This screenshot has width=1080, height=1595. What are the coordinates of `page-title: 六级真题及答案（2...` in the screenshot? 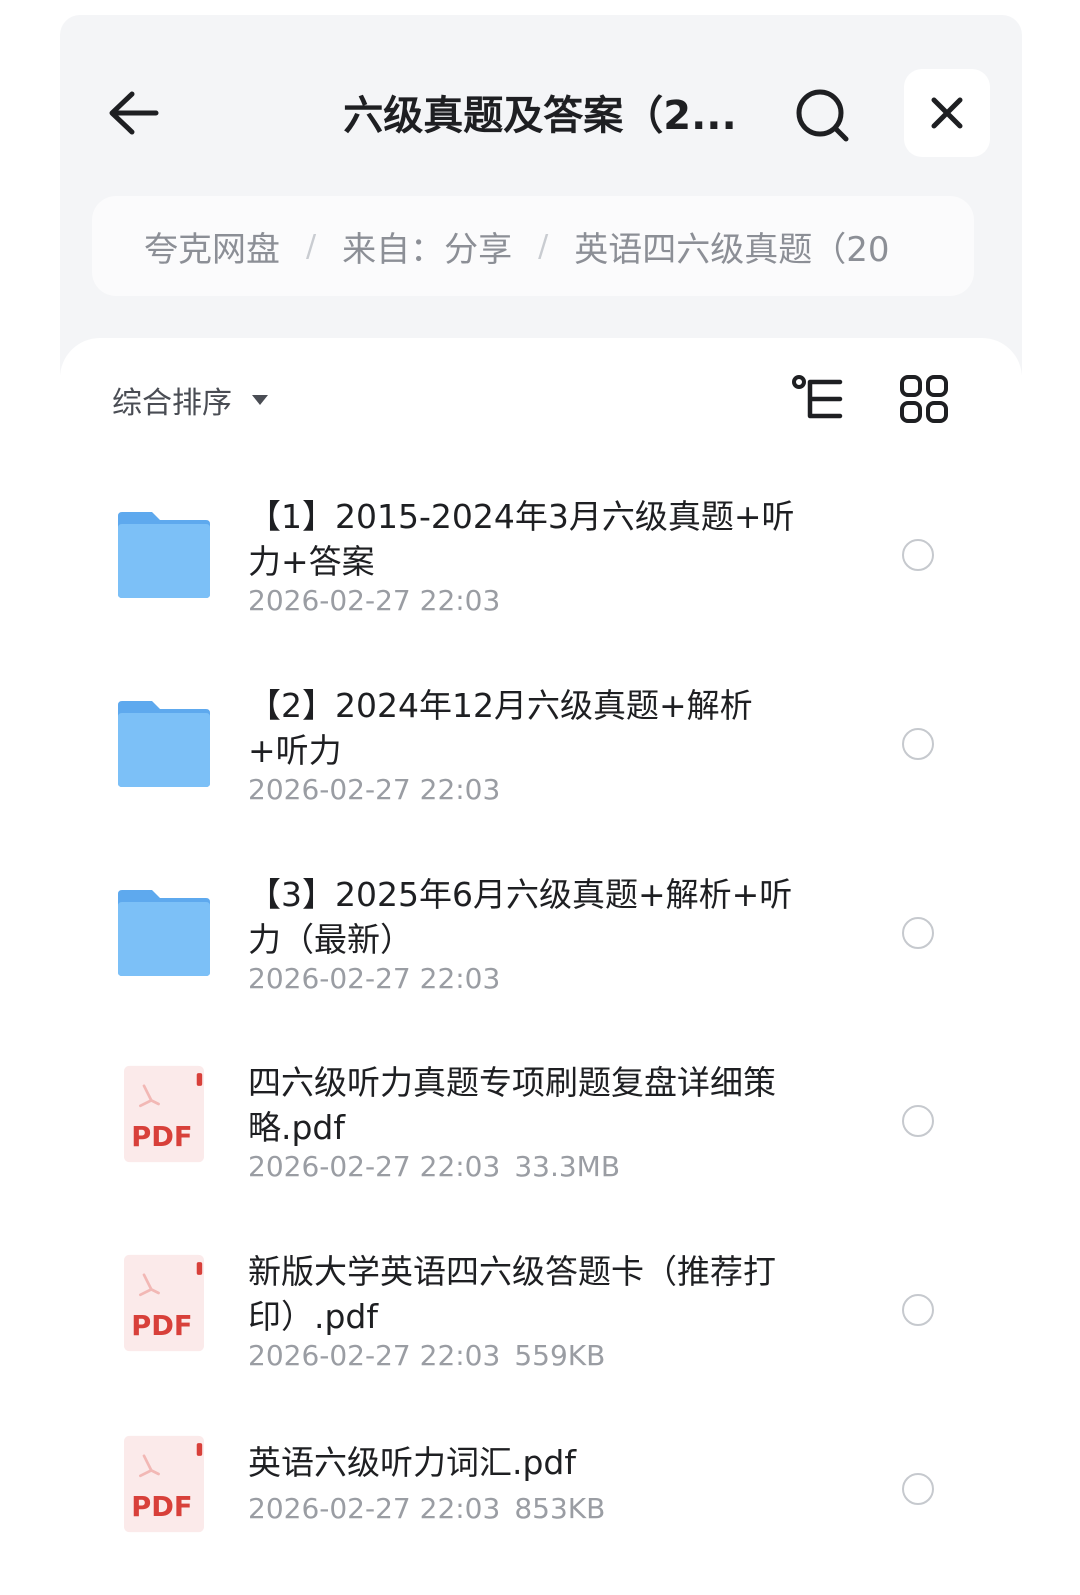 It's located at (540, 116).